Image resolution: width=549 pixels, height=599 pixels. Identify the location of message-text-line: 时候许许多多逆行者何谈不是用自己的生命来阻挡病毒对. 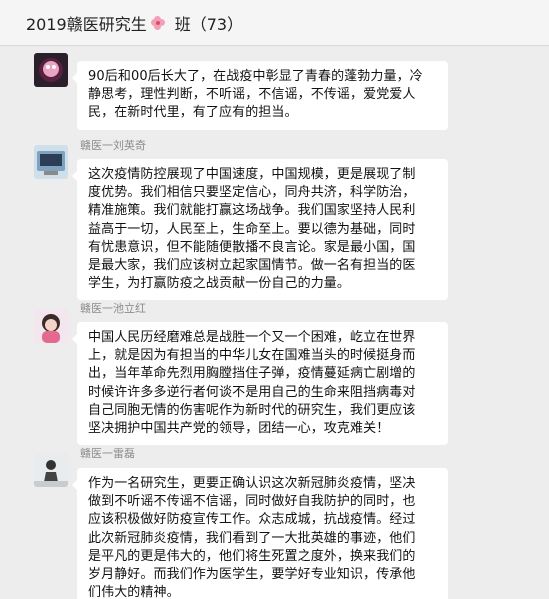
(252, 392).